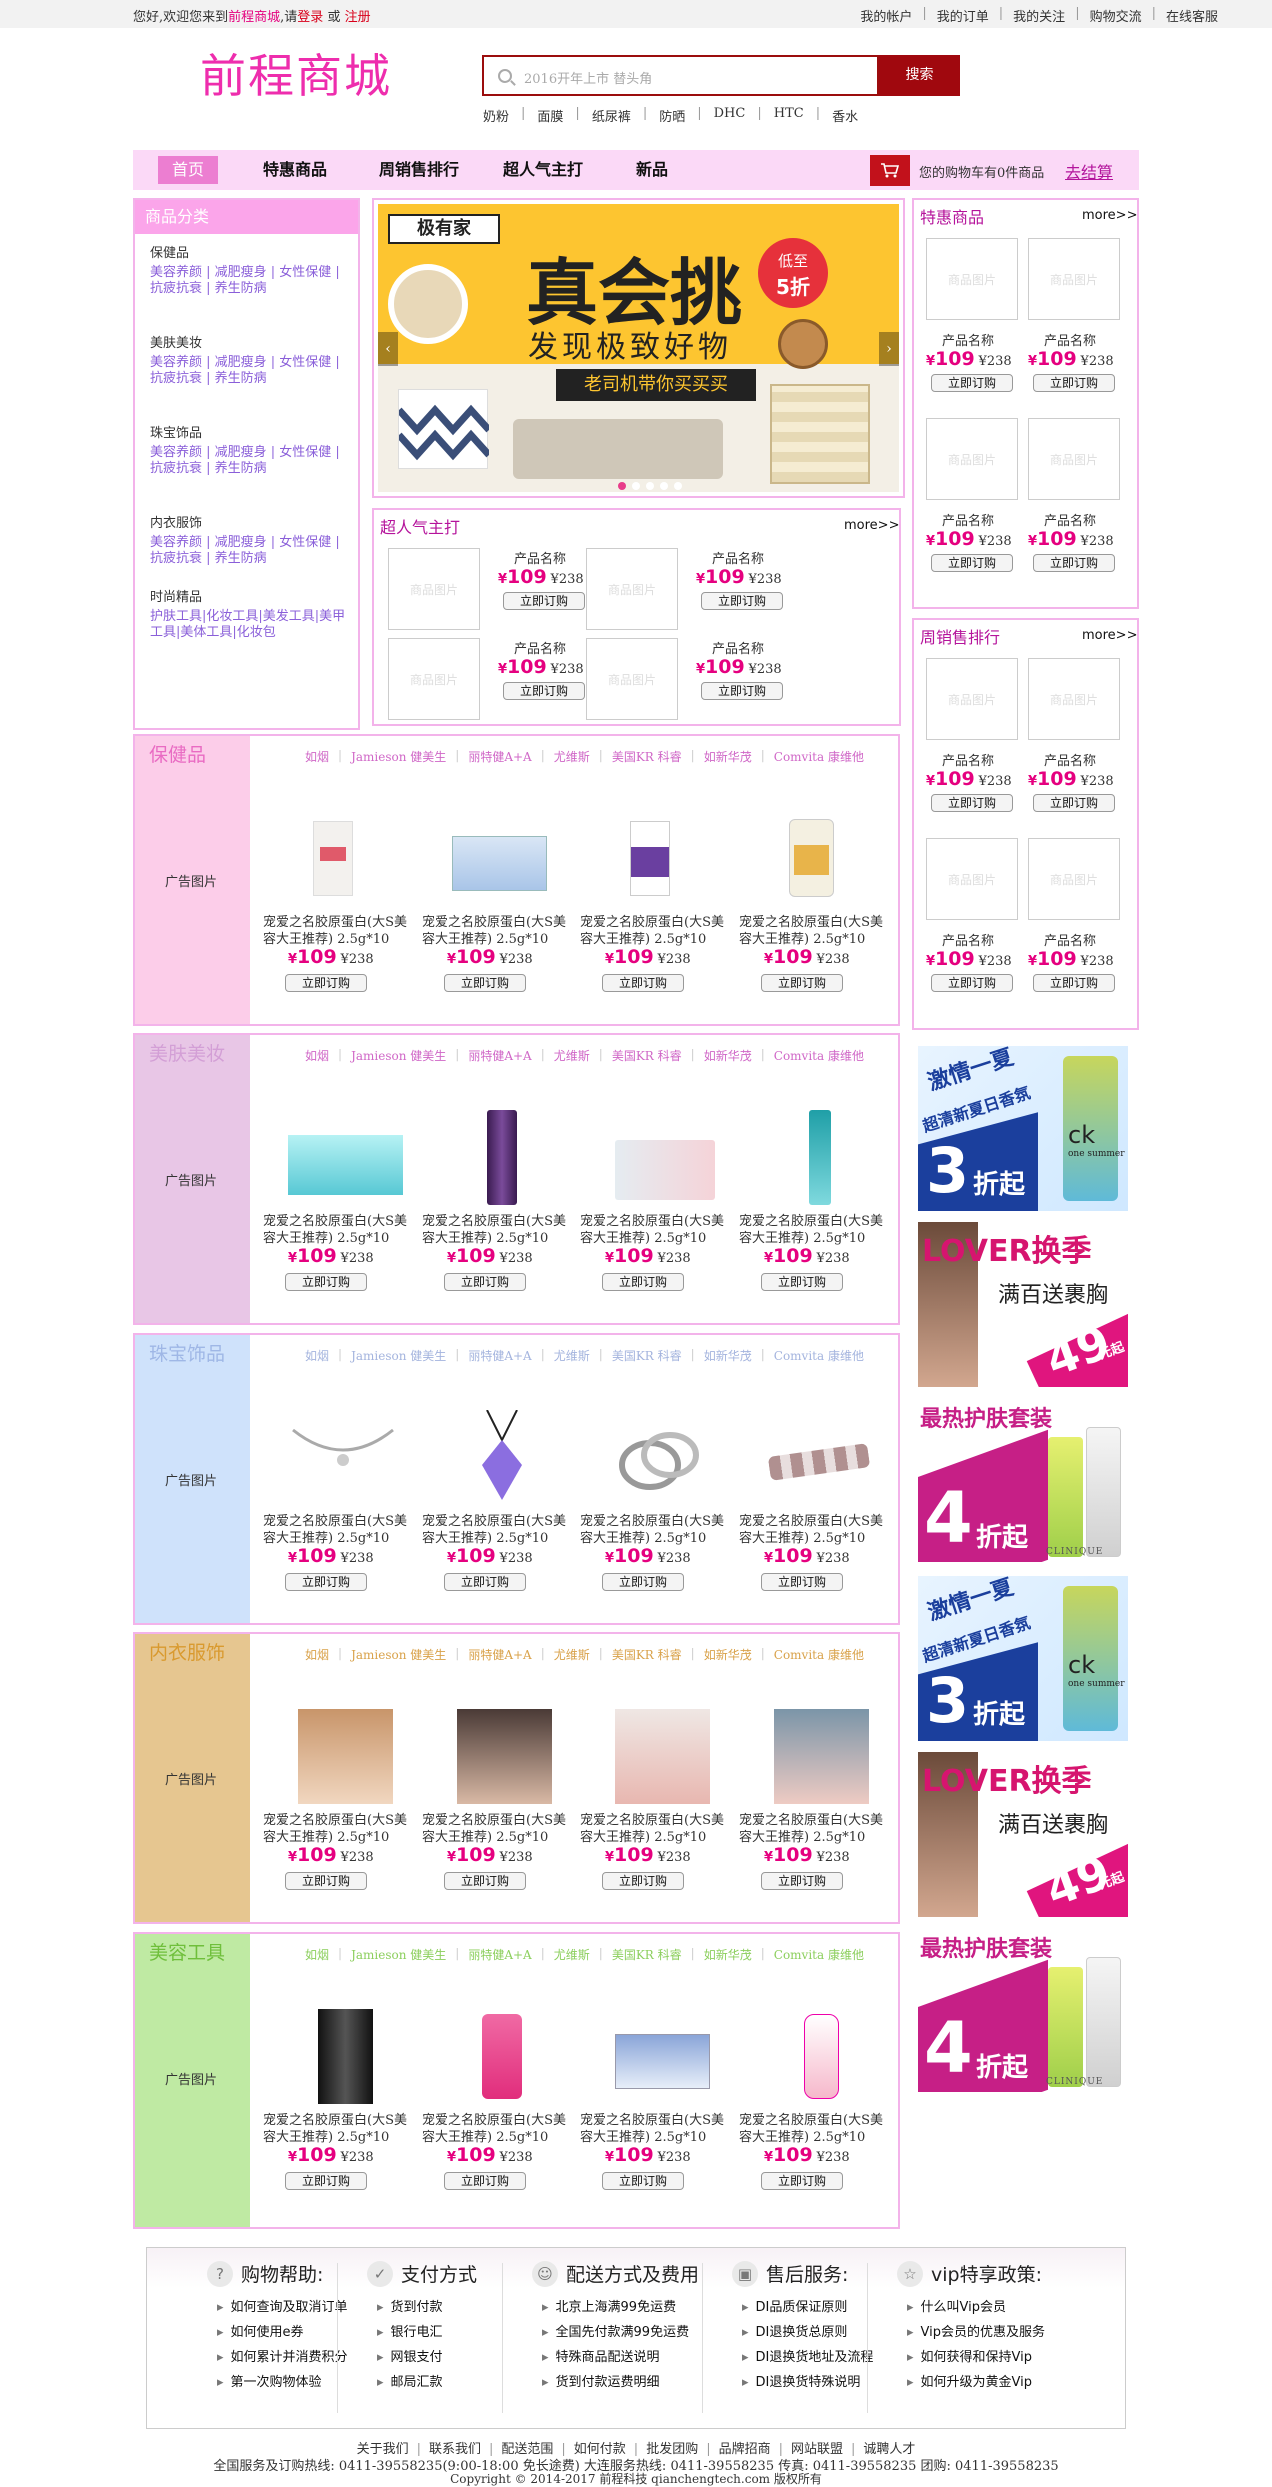 The image size is (1272, 2487). I want to click on footer-help-link: 北京上海满99免运费, so click(620, 2307).